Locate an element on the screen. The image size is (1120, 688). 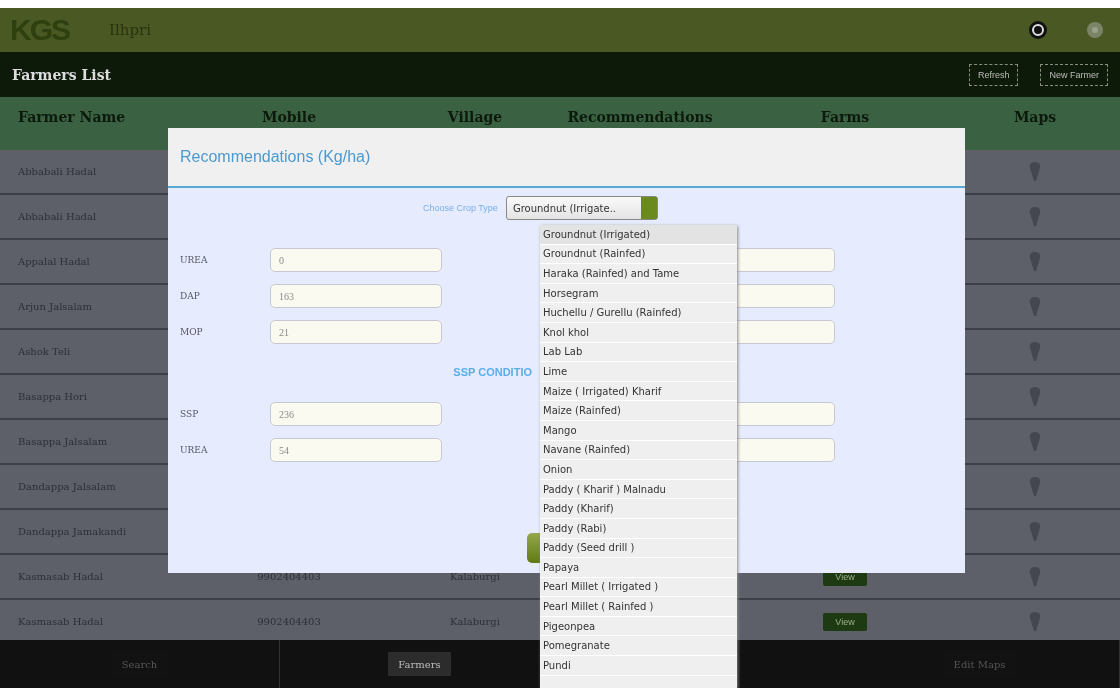
dropdown-option: Huchellu / Gurellu (Rainfed) is located at coordinates (638, 313).